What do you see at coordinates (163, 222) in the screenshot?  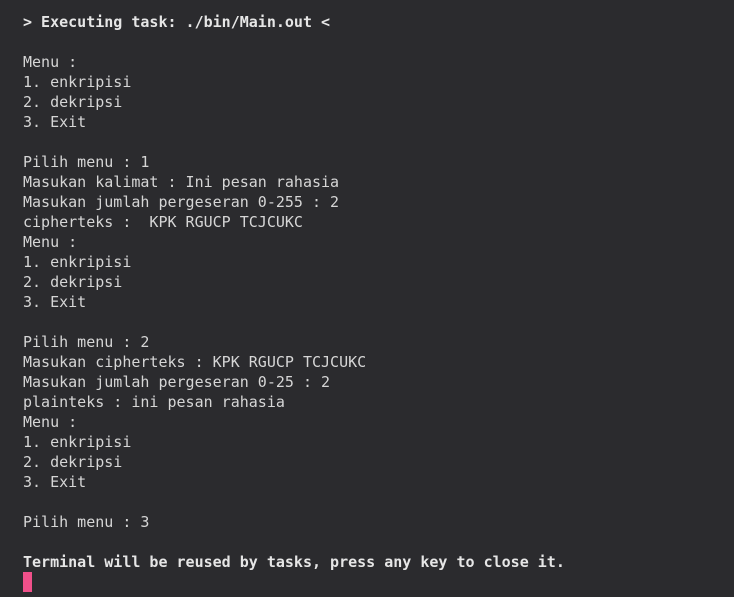 I see `ciphertext-output-line: cipherteks : KPK RGUCP TCJCUKC` at bounding box center [163, 222].